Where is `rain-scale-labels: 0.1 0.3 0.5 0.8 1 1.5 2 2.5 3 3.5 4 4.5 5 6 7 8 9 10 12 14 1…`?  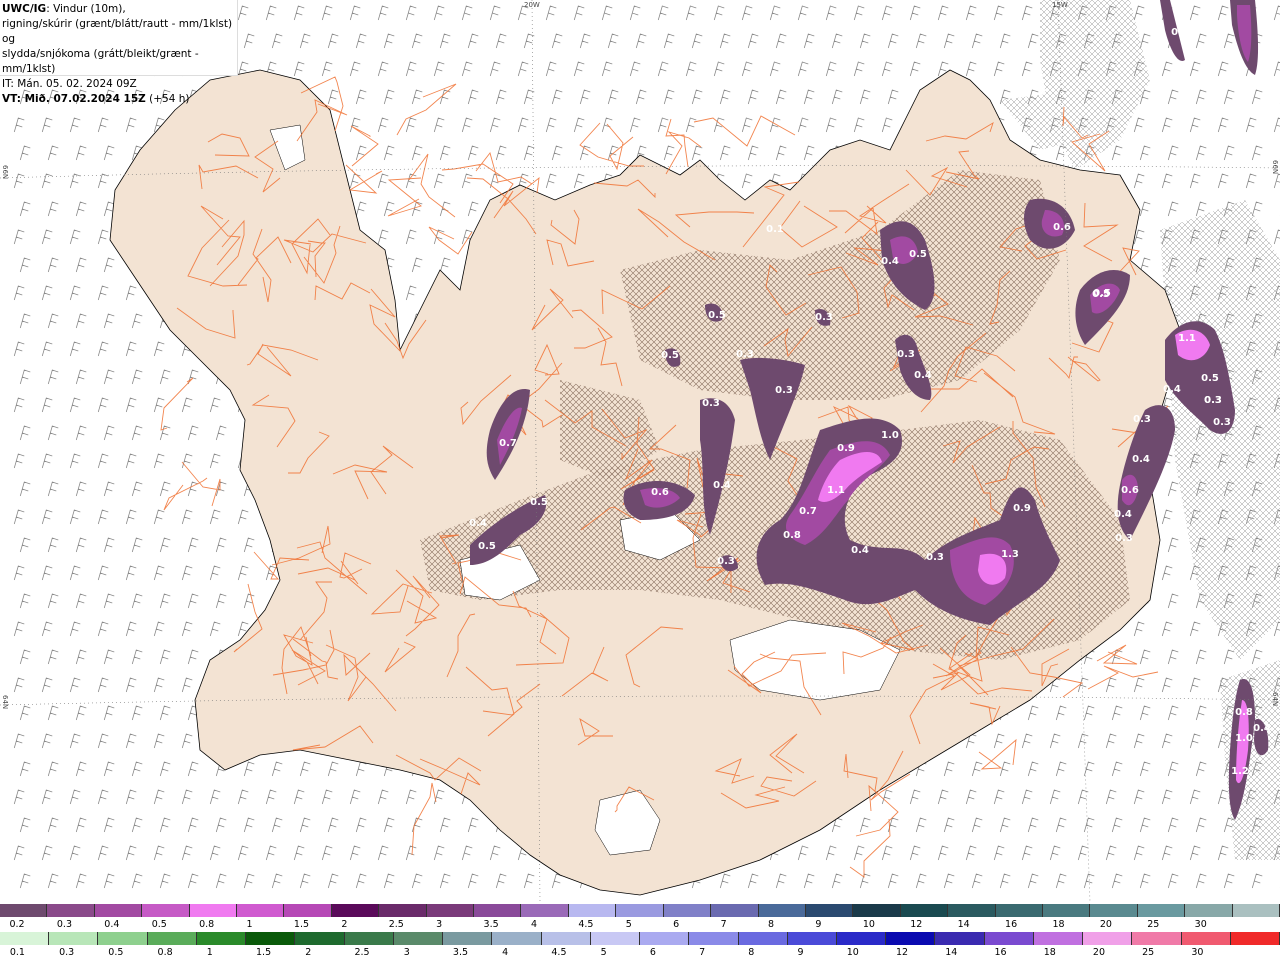 rain-scale-labels: 0.1 0.3 0.5 0.8 1 1.5 2 2.5 3 3.5 4 4.5 5 6 7 8 9 10 12 14 1… is located at coordinates (640, 953).